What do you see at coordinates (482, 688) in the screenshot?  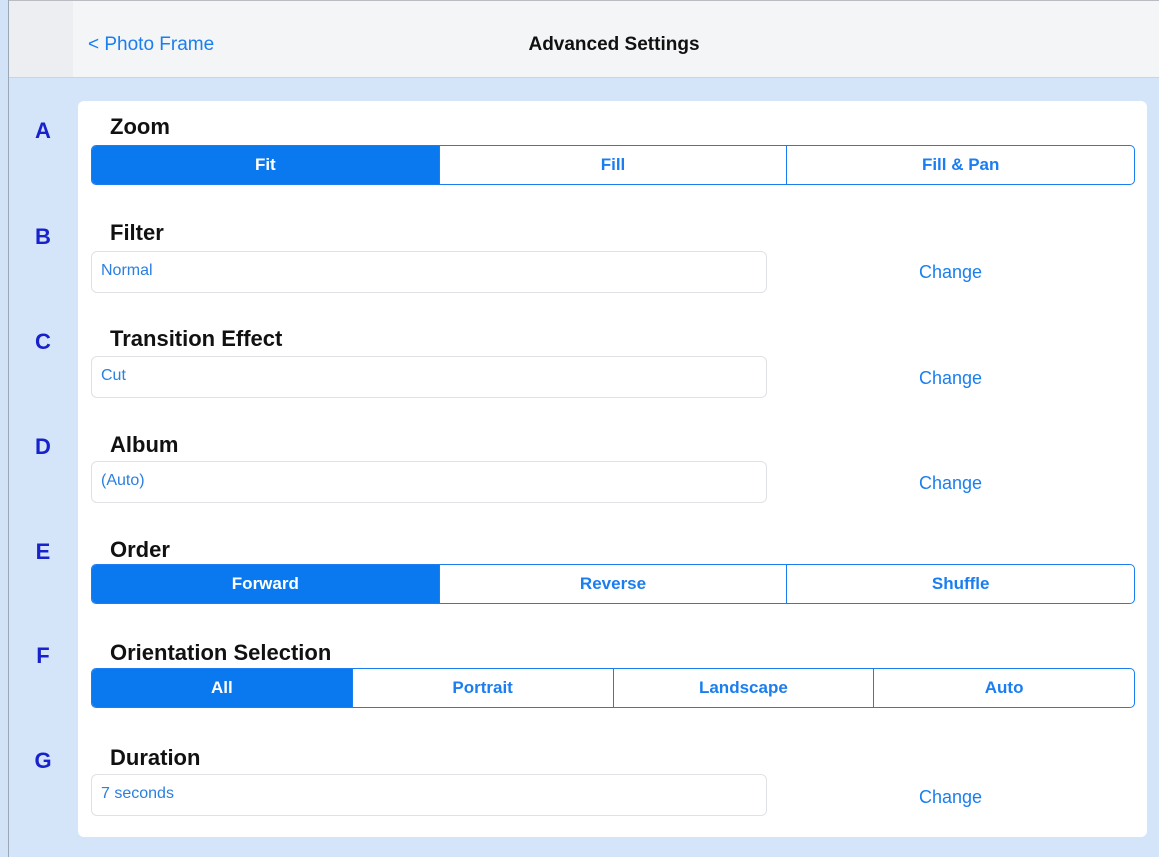 I see `orientation-option-portrait: Portrait` at bounding box center [482, 688].